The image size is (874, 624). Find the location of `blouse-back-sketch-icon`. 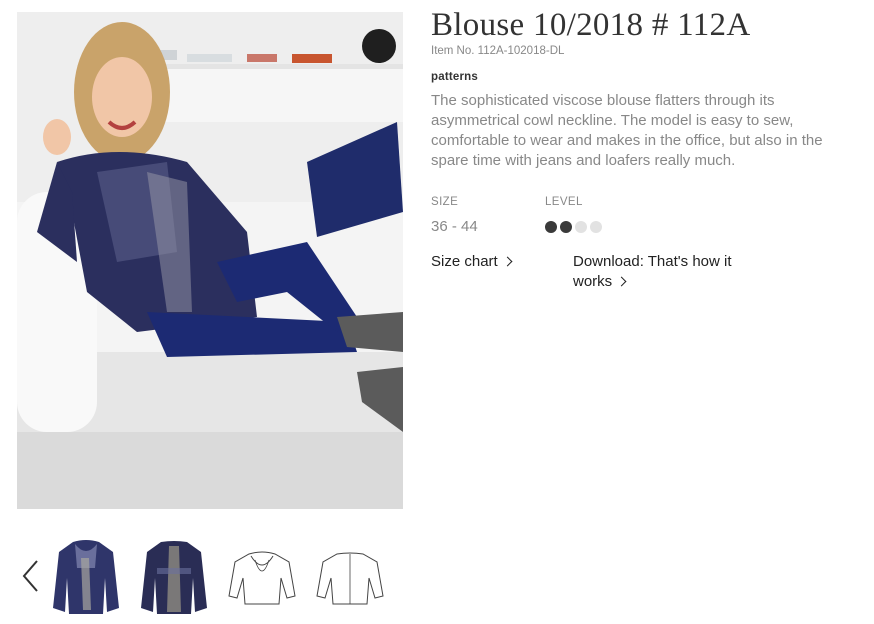

blouse-back-sketch-icon is located at coordinates (350, 578).